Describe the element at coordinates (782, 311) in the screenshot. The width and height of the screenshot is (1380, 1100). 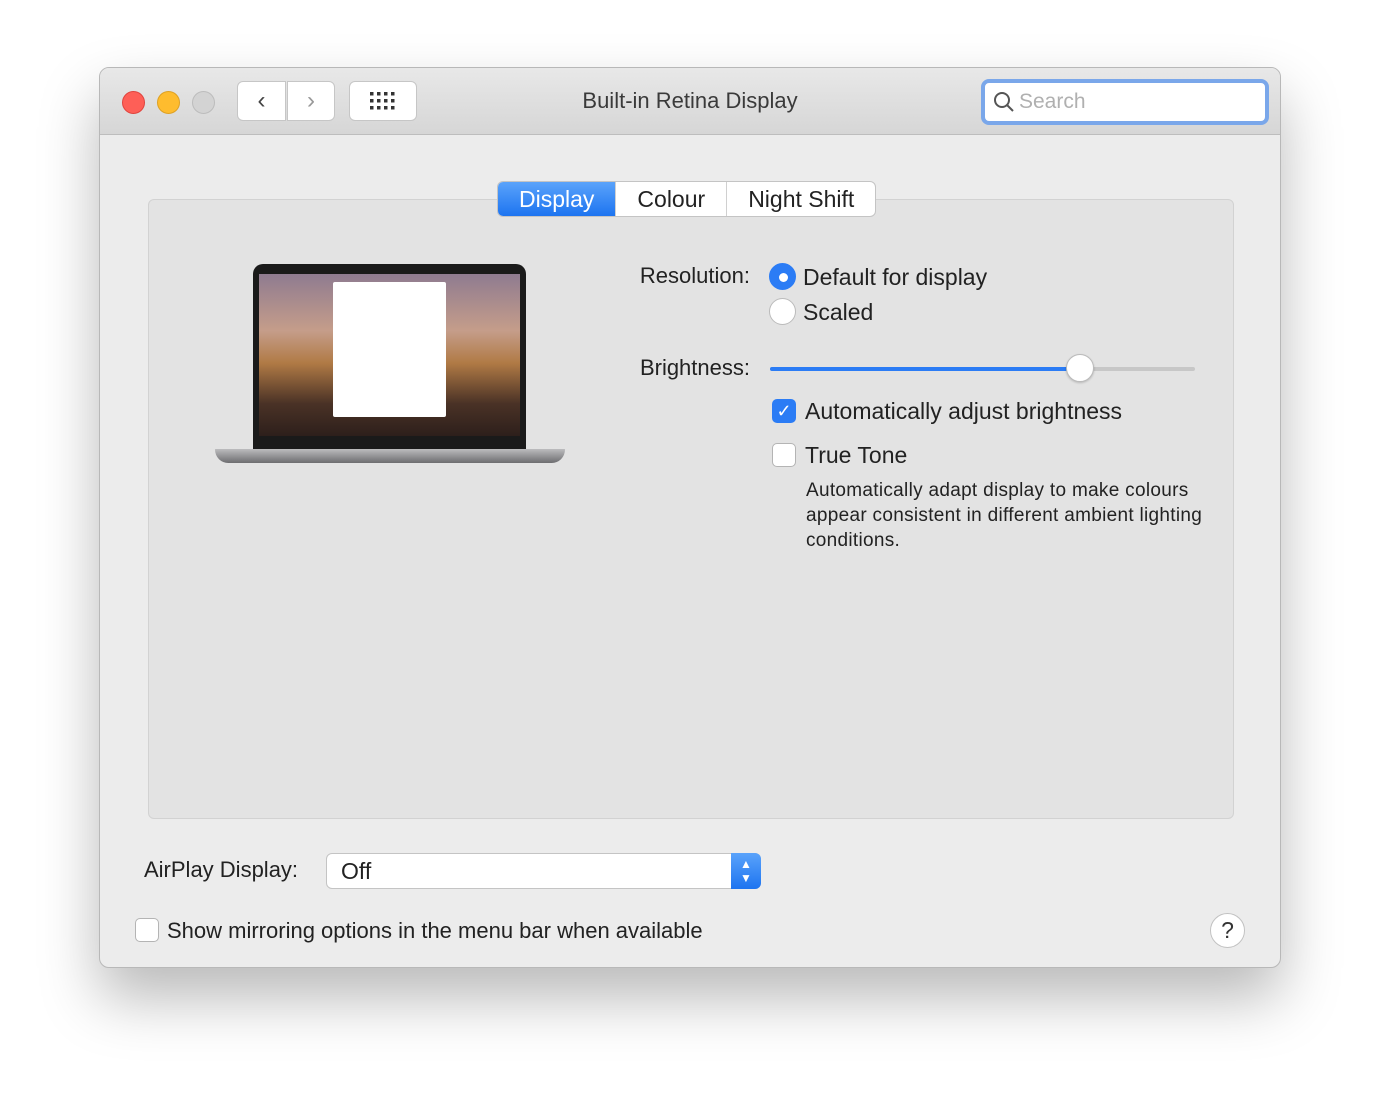
I see `radio-scaled` at that location.